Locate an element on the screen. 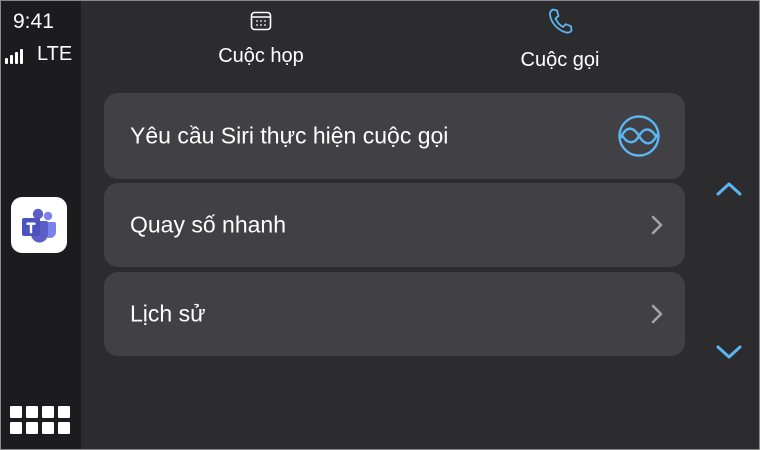  app-grid-icon is located at coordinates (40, 421).